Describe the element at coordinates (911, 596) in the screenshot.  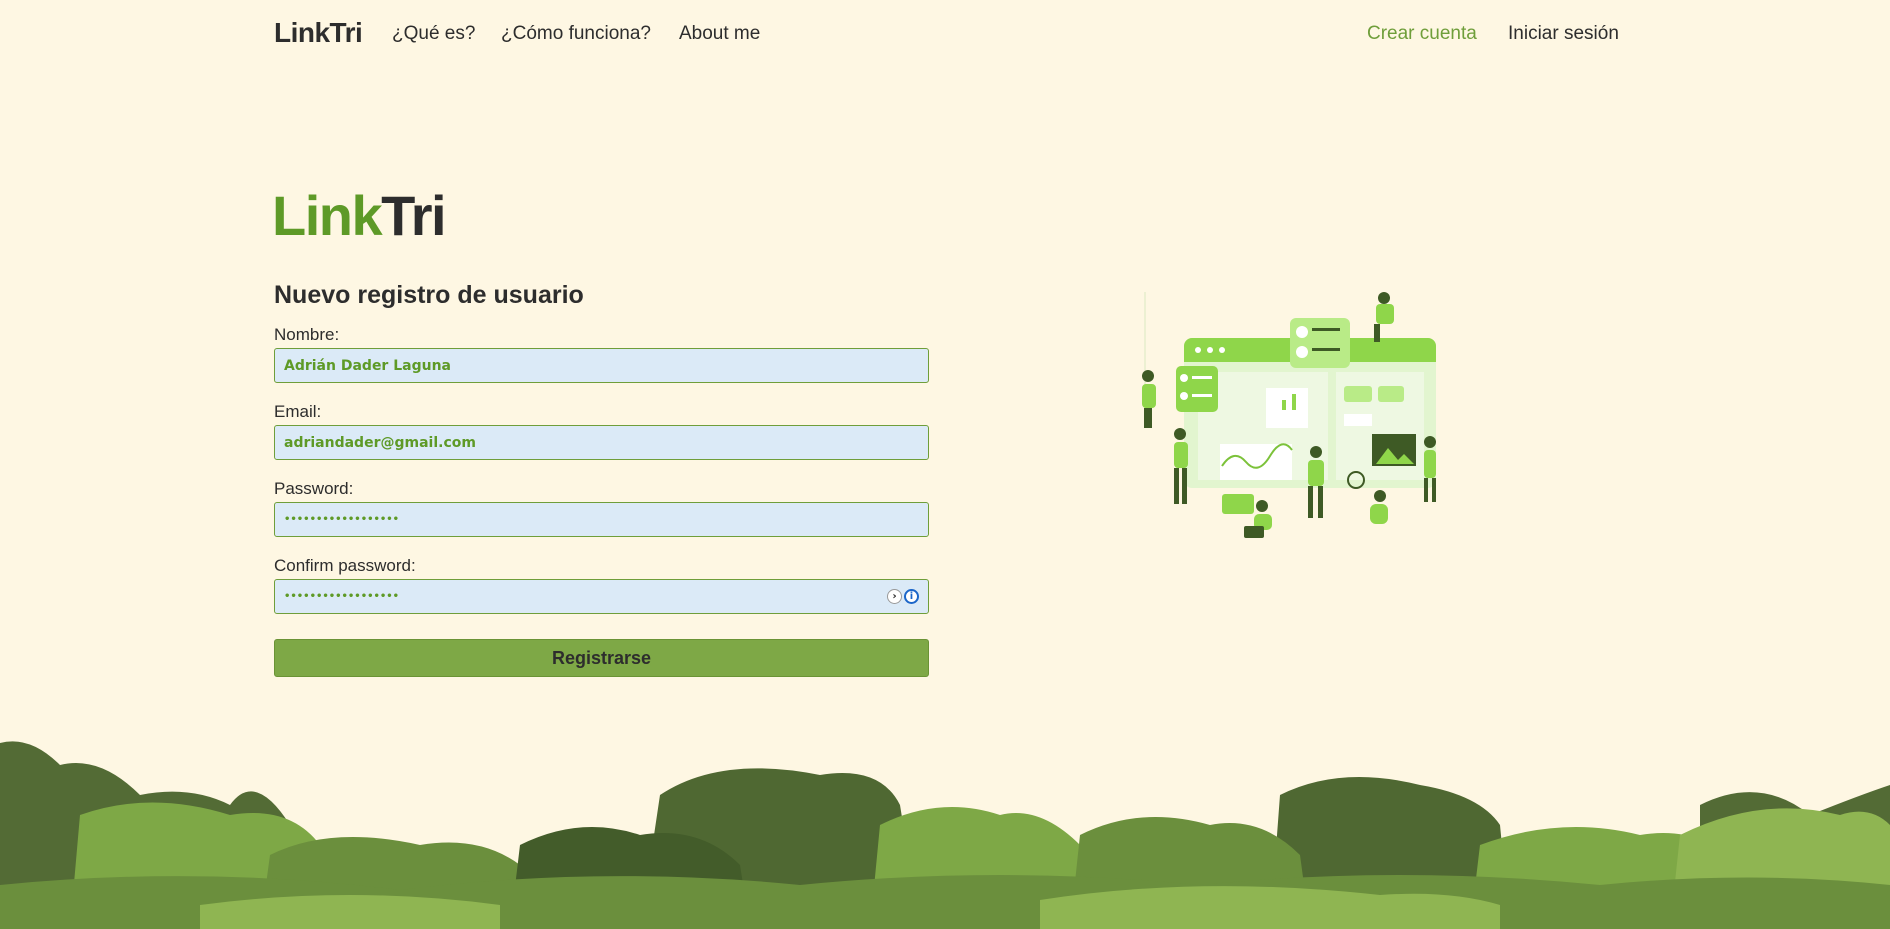
I see `info-icon: i` at that location.